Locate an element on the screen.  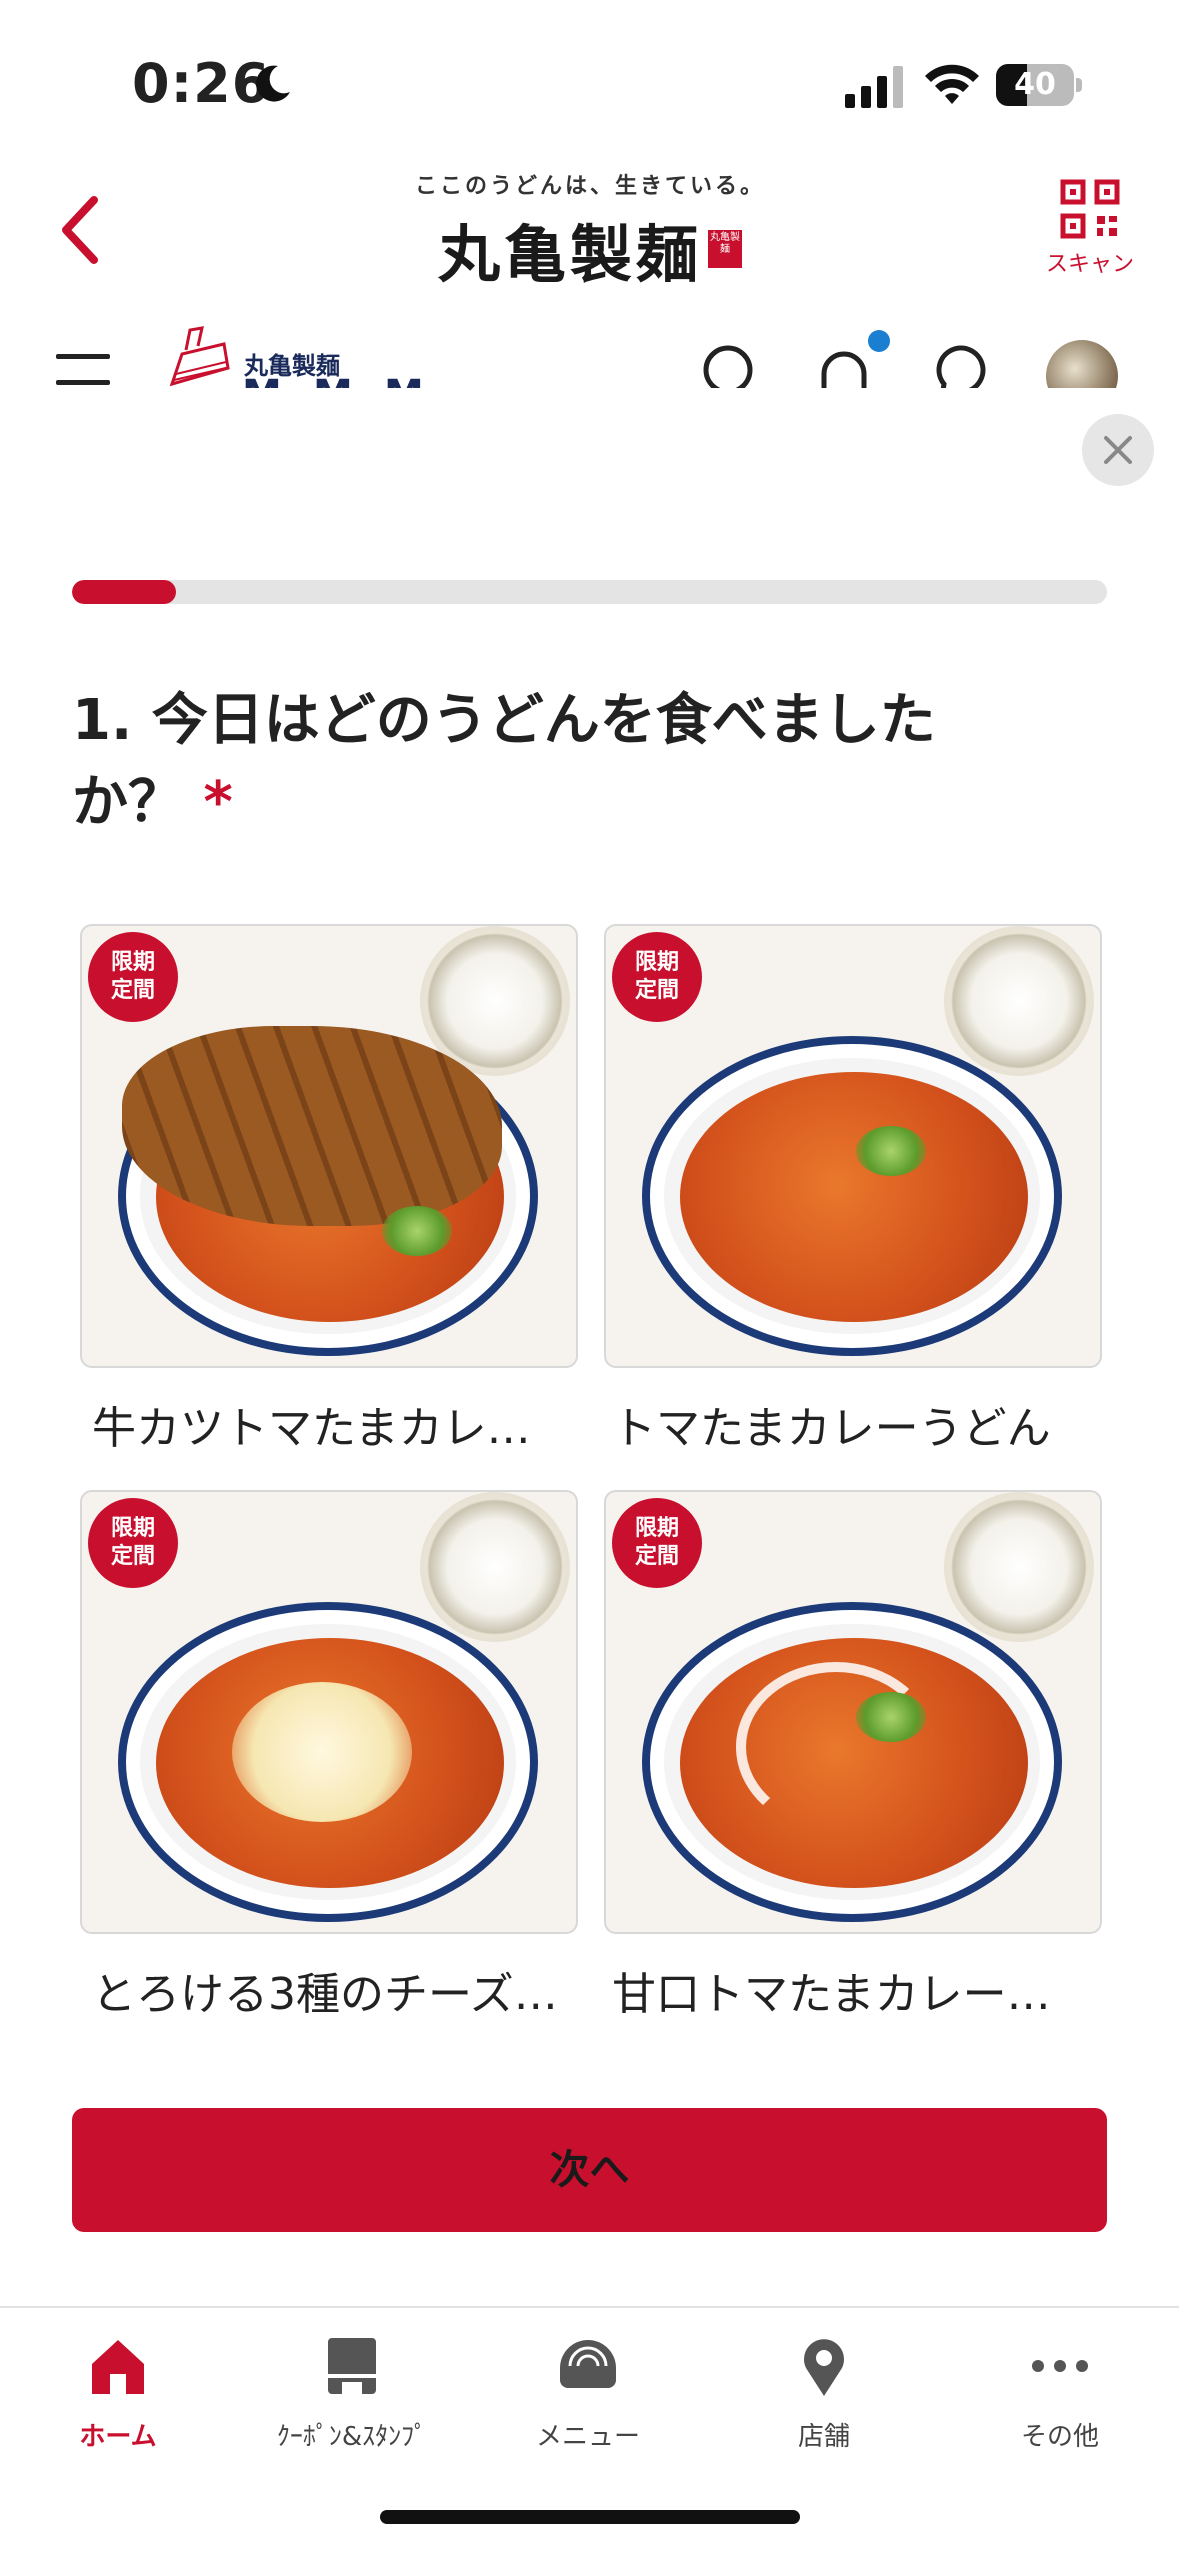
home-indicator is located at coordinates (590, 2517).